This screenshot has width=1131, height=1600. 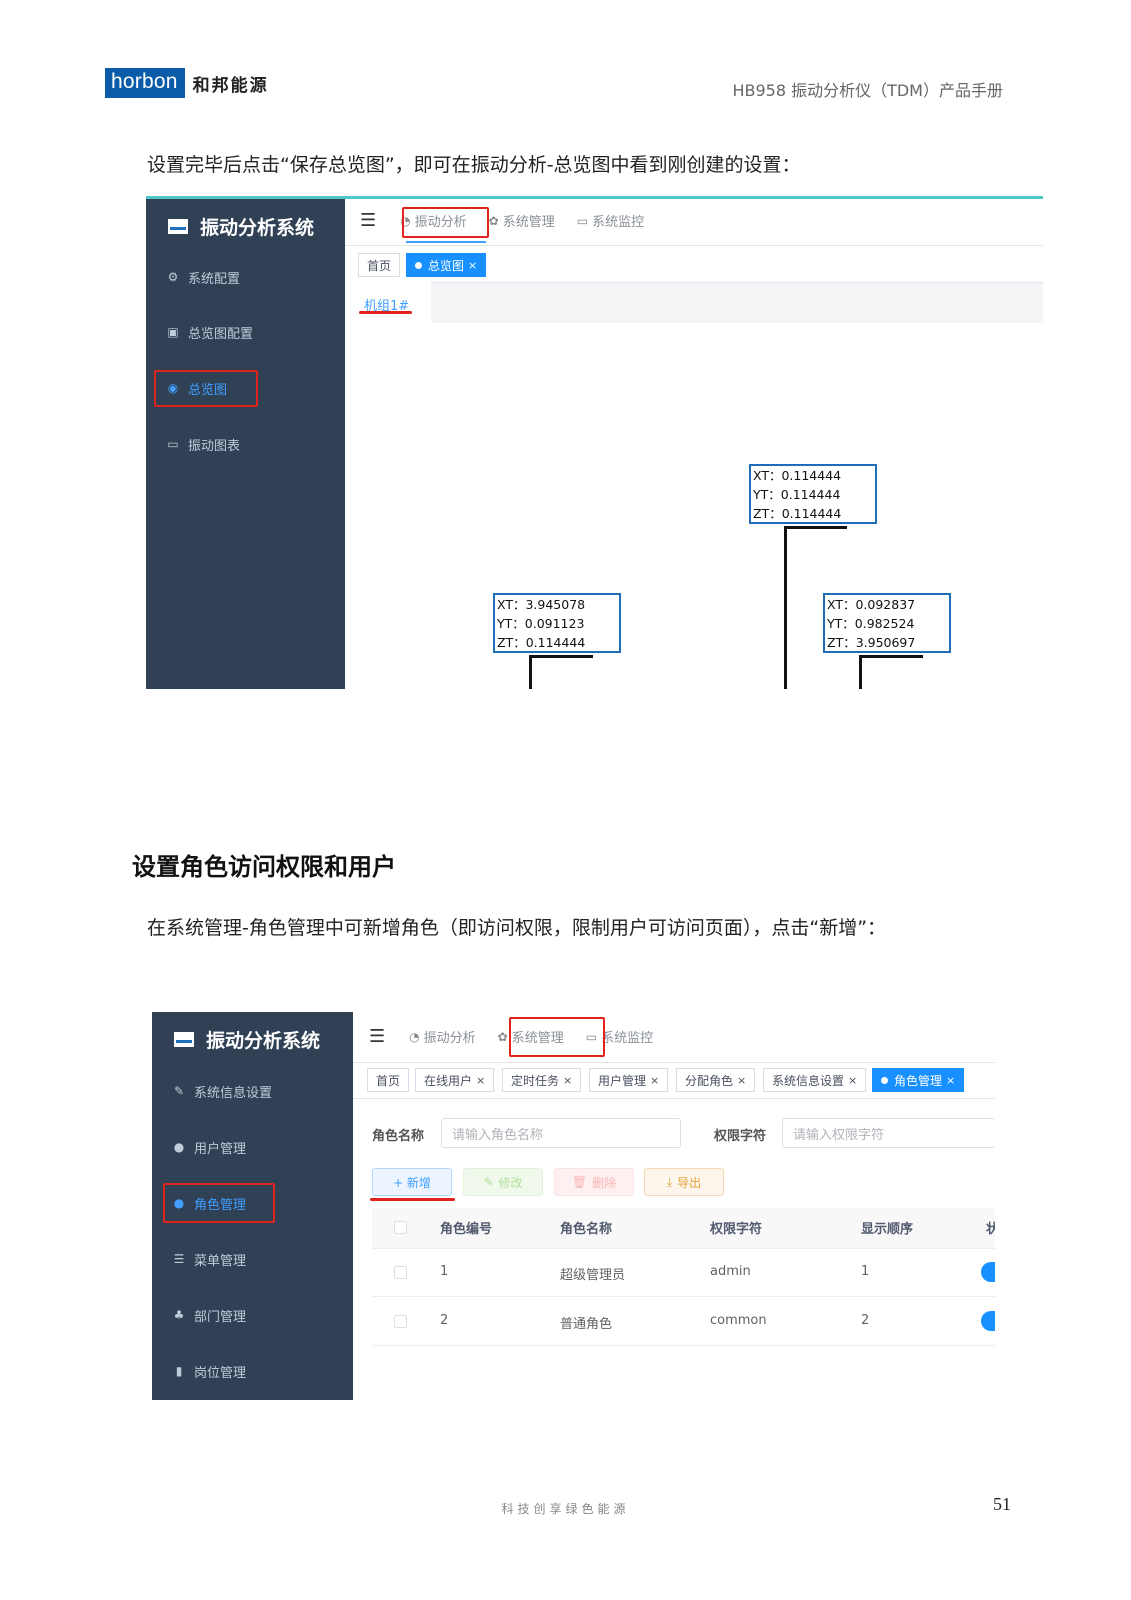 What do you see at coordinates (586, 1229) in the screenshot?
I see `col-role-name: 角色名称` at bounding box center [586, 1229].